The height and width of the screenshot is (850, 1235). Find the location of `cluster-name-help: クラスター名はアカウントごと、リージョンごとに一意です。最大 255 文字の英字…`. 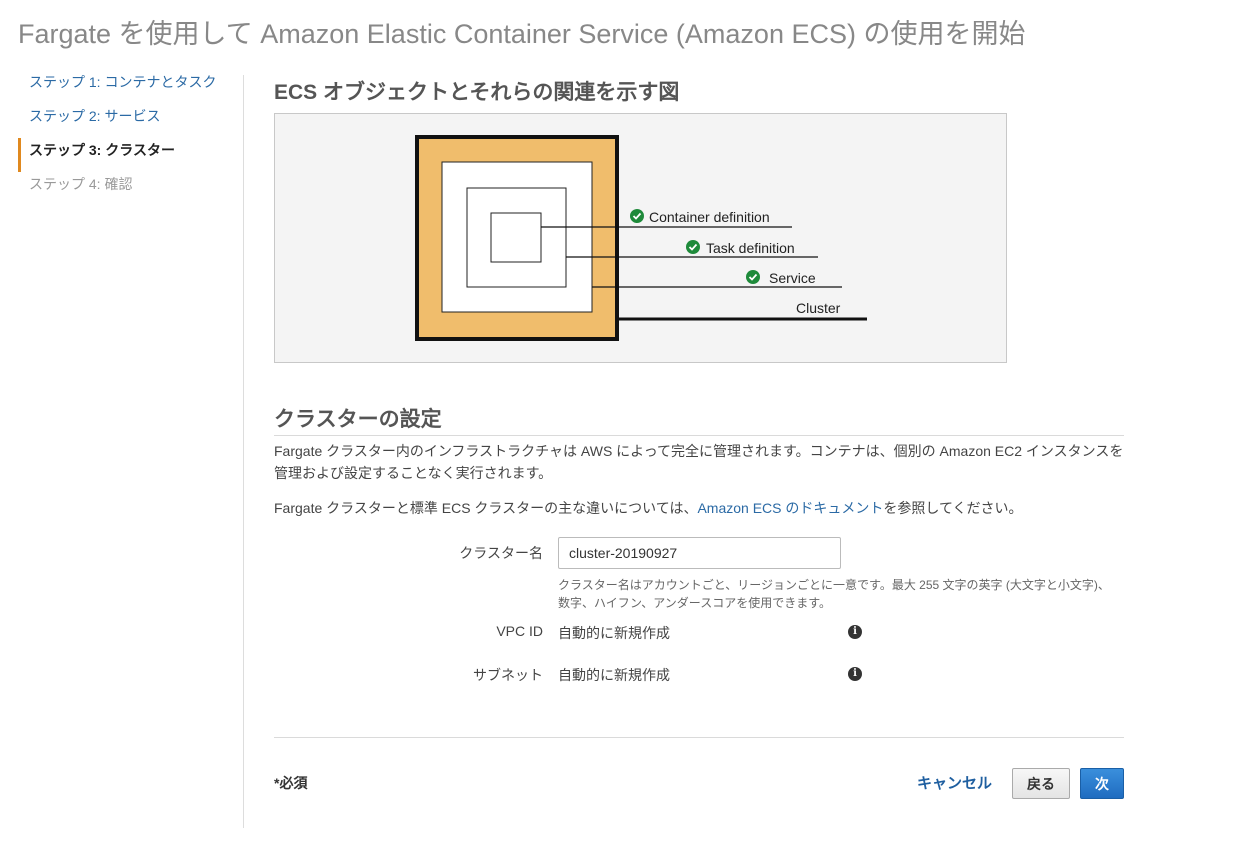

cluster-name-help: クラスター名はアカウントごと、リージョンごとに一意です。最大 255 文字の英字… is located at coordinates (838, 594).